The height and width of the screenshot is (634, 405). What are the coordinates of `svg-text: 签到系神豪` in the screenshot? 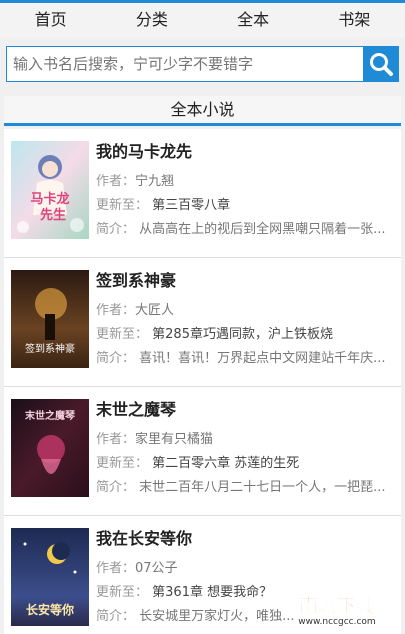 It's located at (50, 348).